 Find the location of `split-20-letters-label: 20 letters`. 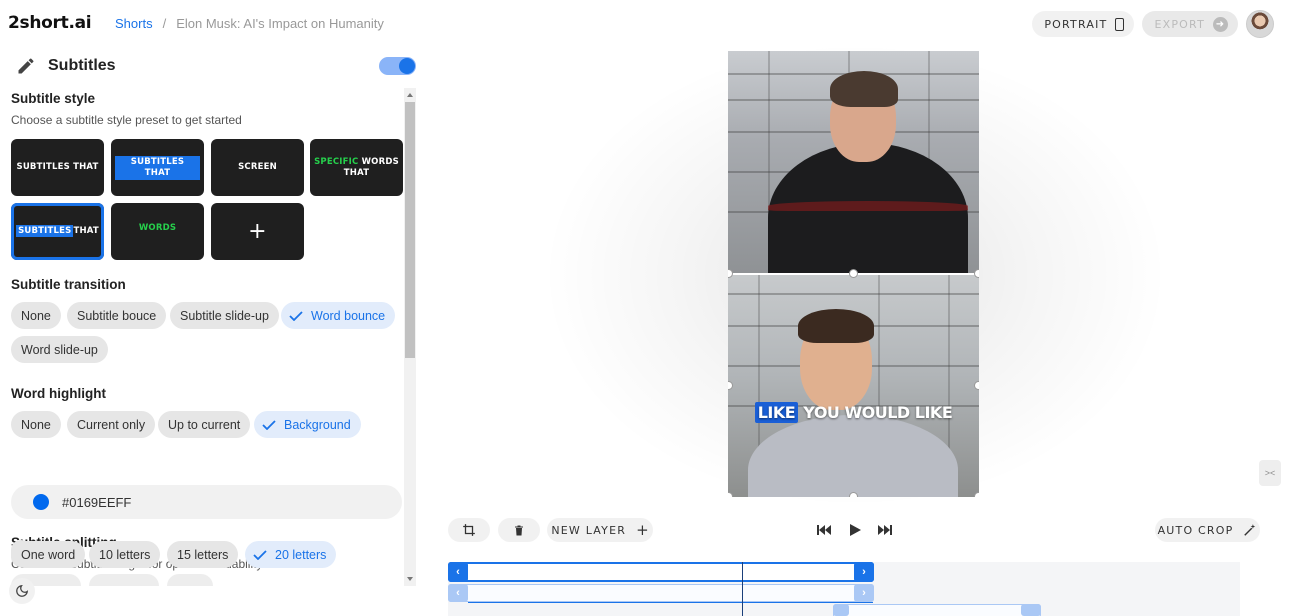

split-20-letters-label: 20 letters is located at coordinates (301, 554).